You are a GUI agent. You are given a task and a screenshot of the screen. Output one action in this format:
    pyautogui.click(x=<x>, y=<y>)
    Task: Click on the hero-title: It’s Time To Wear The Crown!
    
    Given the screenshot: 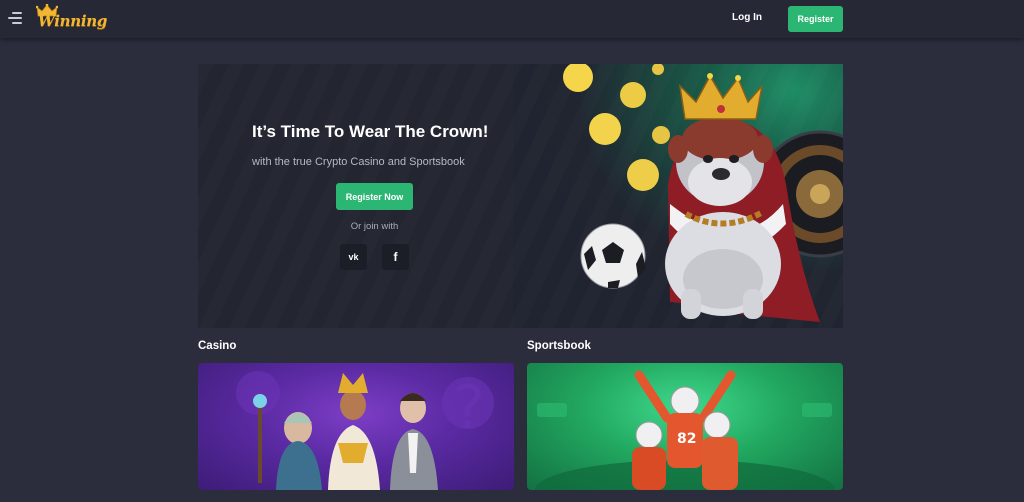 What is the action you would take?
    pyautogui.click(x=370, y=131)
    